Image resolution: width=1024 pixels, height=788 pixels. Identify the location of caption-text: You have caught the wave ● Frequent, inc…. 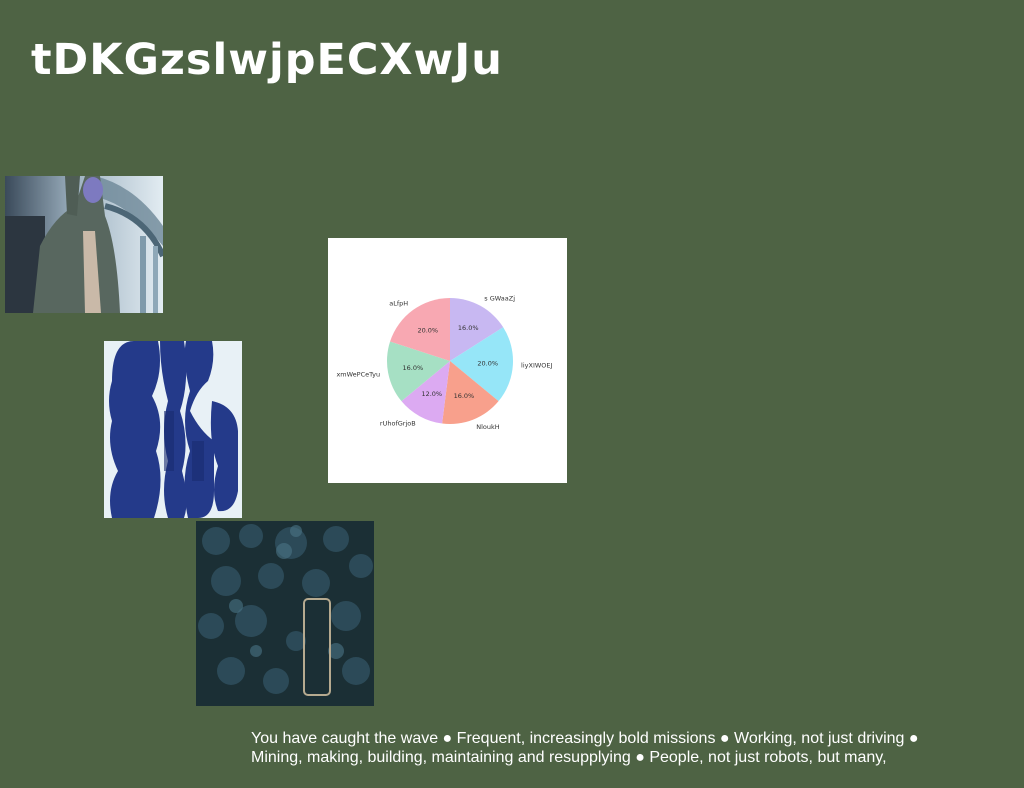
(585, 748).